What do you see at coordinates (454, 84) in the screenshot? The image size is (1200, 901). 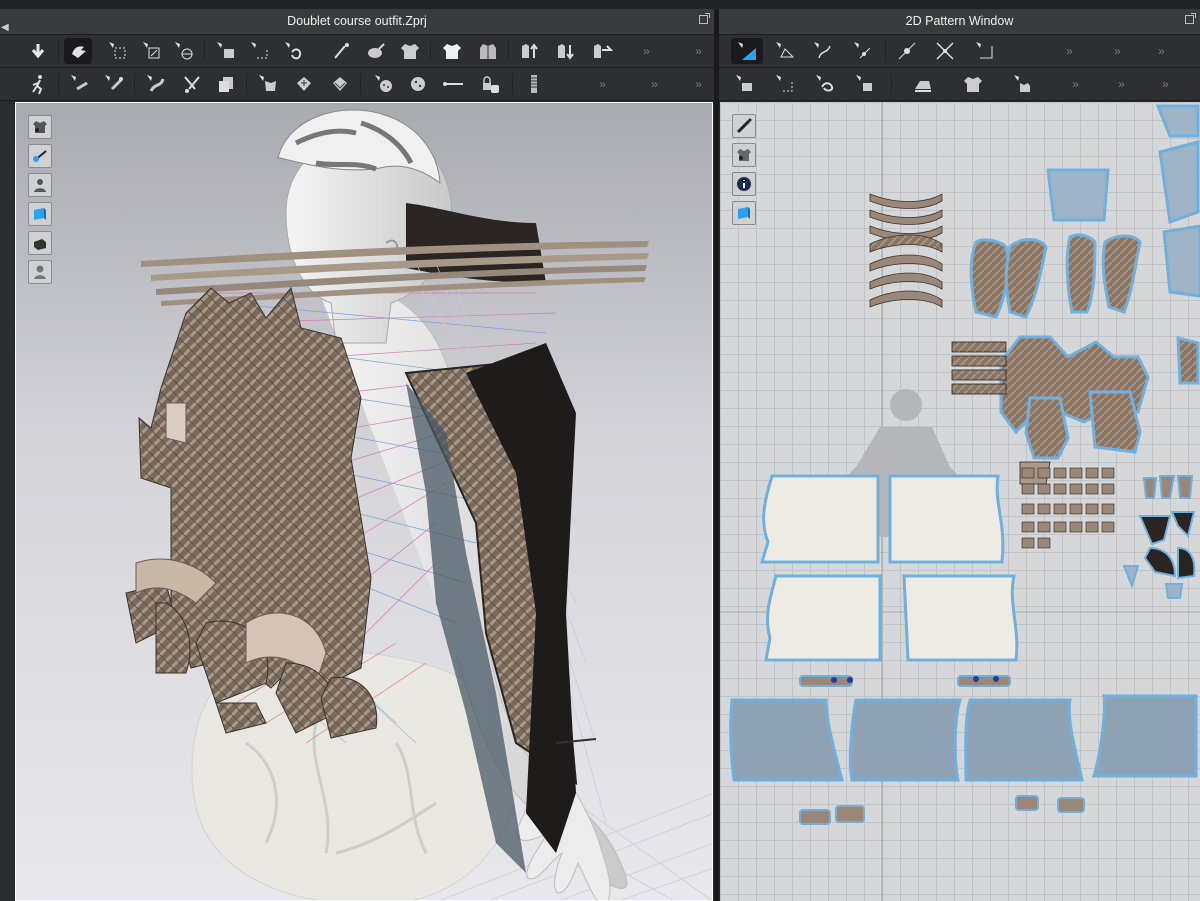 I see `topstitch-icon` at bounding box center [454, 84].